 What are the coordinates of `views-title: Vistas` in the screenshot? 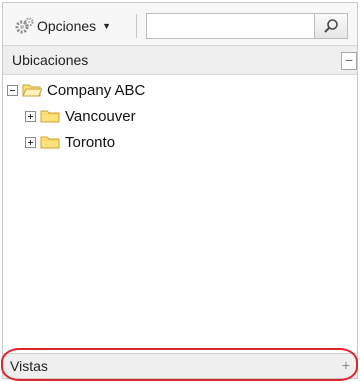 It's located at (29, 366).